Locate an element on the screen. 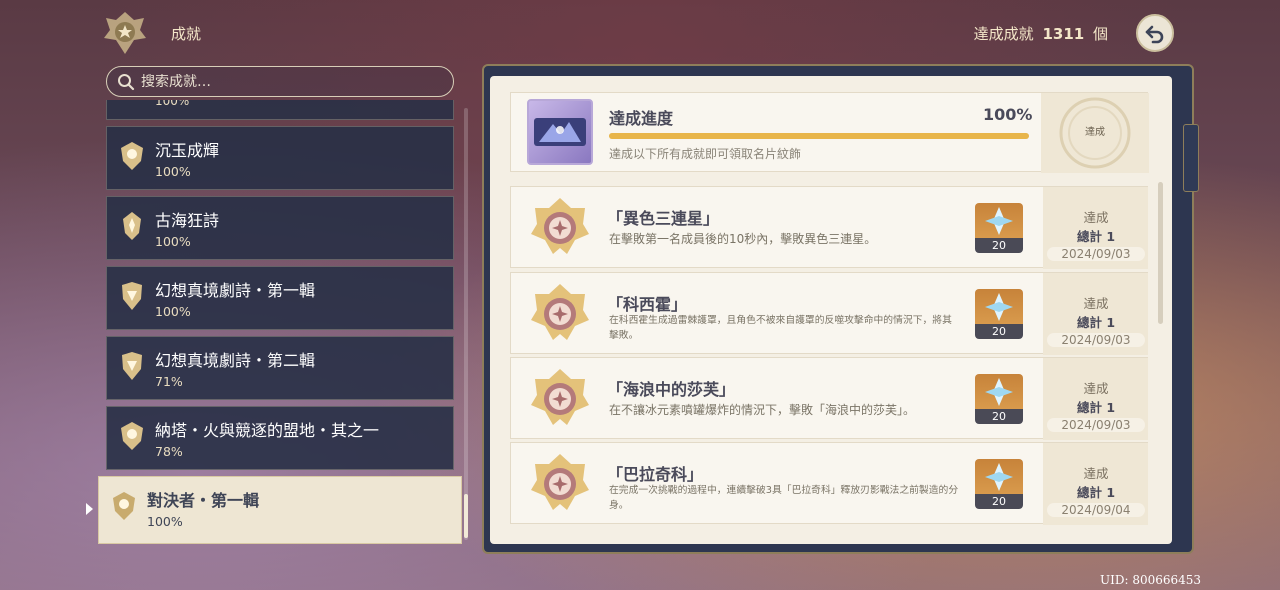 The height and width of the screenshot is (590, 1280). back-button is located at coordinates (1155, 33).